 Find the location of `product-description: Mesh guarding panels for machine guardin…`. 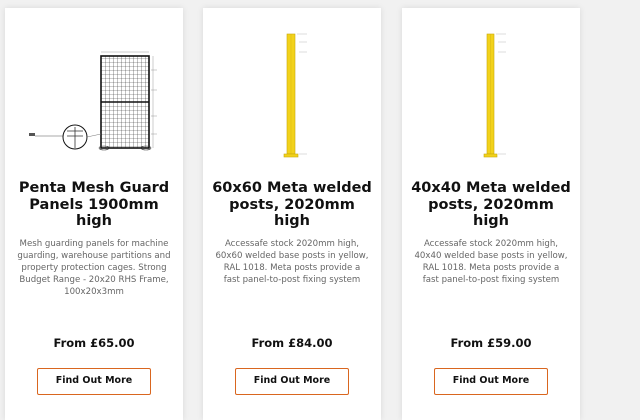

product-description: Mesh guarding panels for machine guardin… is located at coordinates (94, 268).